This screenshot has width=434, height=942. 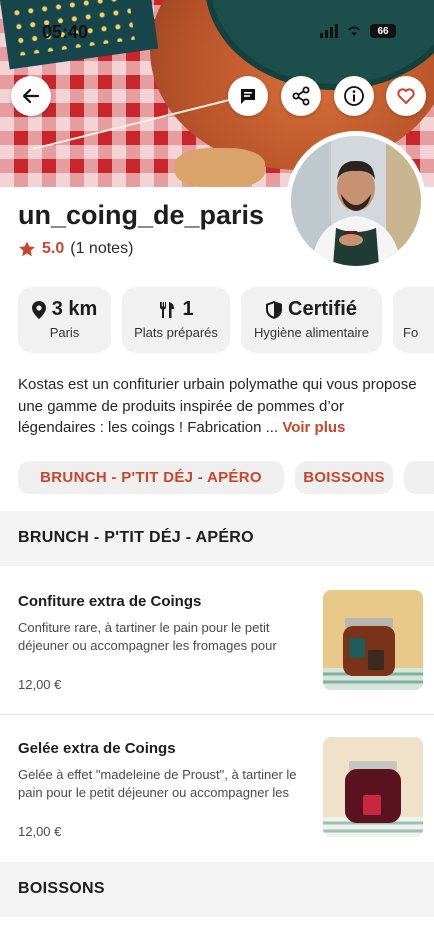 What do you see at coordinates (217, 889) in the screenshot?
I see `section-header: BOISSONS` at bounding box center [217, 889].